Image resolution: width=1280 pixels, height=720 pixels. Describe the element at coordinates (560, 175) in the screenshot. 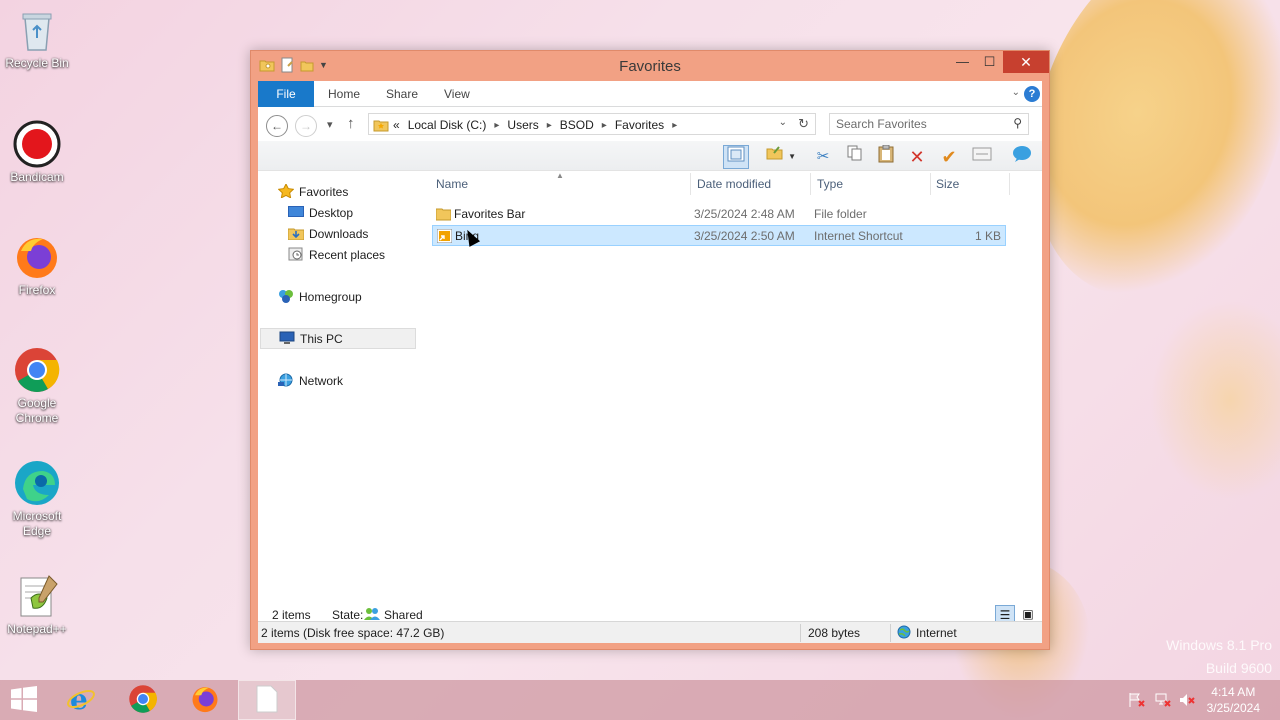

I see `sort-caret-icon: ▲` at that location.